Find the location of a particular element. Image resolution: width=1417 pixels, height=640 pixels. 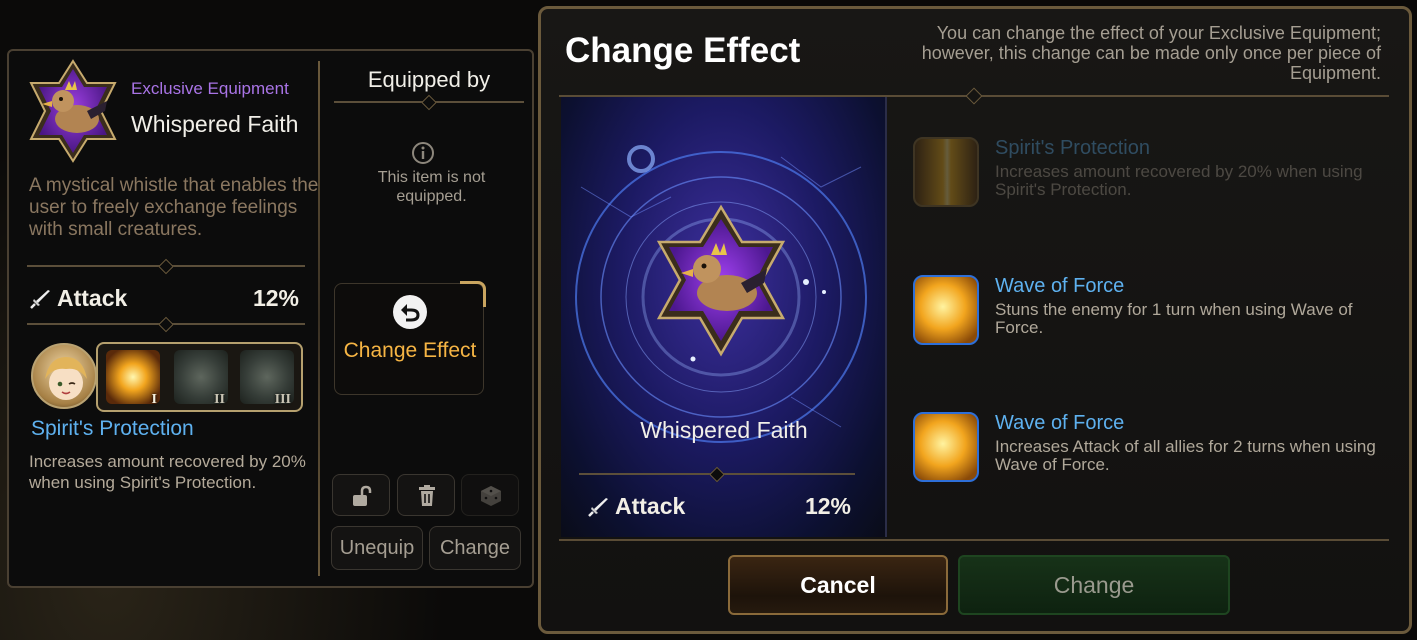

dialog-footer-rule is located at coordinates (974, 540).